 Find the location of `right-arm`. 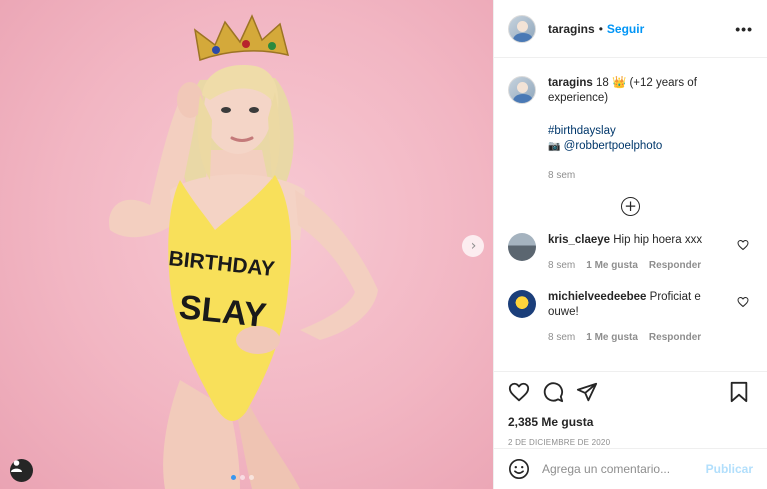

right-arm is located at coordinates (336, 265).